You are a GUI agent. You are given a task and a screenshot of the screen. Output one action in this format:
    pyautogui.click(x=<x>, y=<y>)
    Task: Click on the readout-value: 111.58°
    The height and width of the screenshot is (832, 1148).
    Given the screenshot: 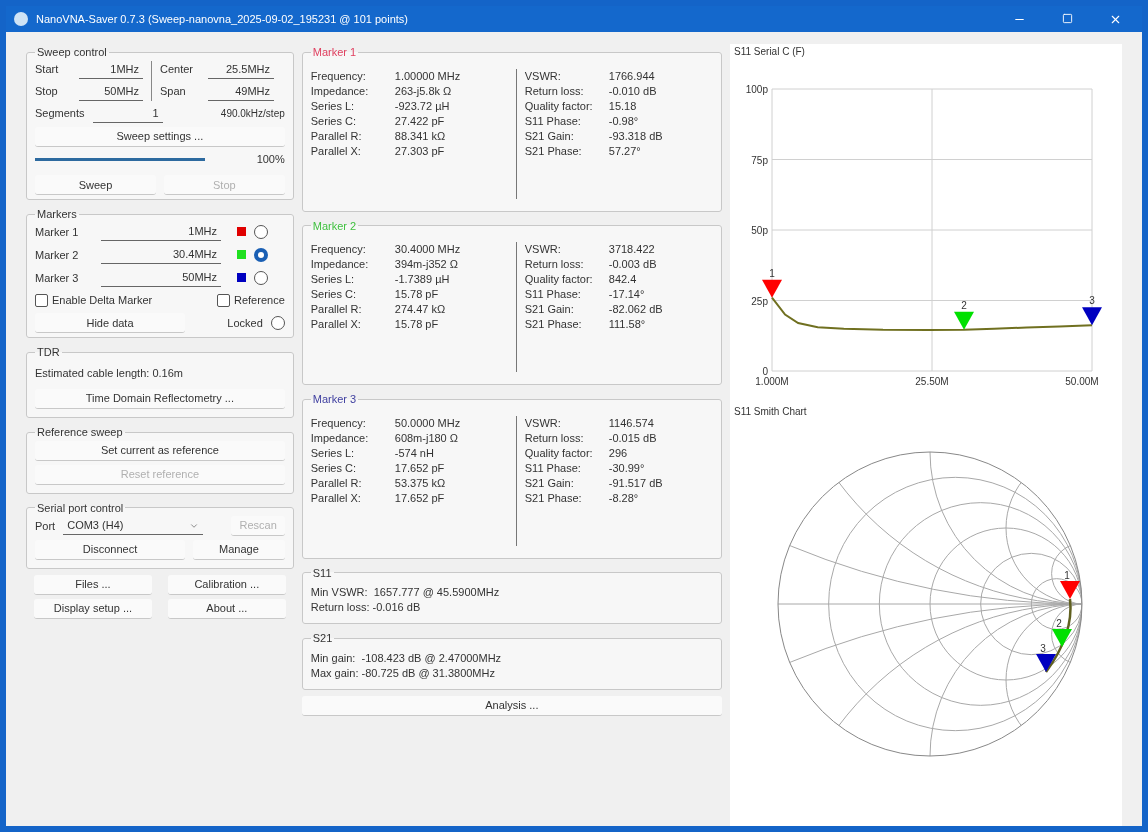 What is the action you would take?
    pyautogui.click(x=627, y=324)
    